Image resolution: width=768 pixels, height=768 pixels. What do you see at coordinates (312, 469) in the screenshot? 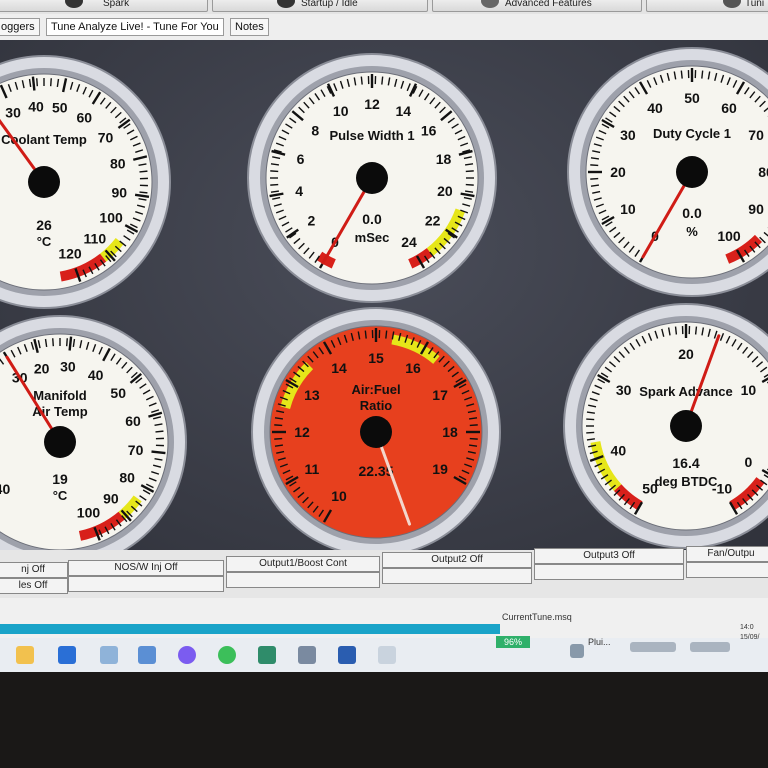
I see `gauge-tick-label: 11` at bounding box center [312, 469].